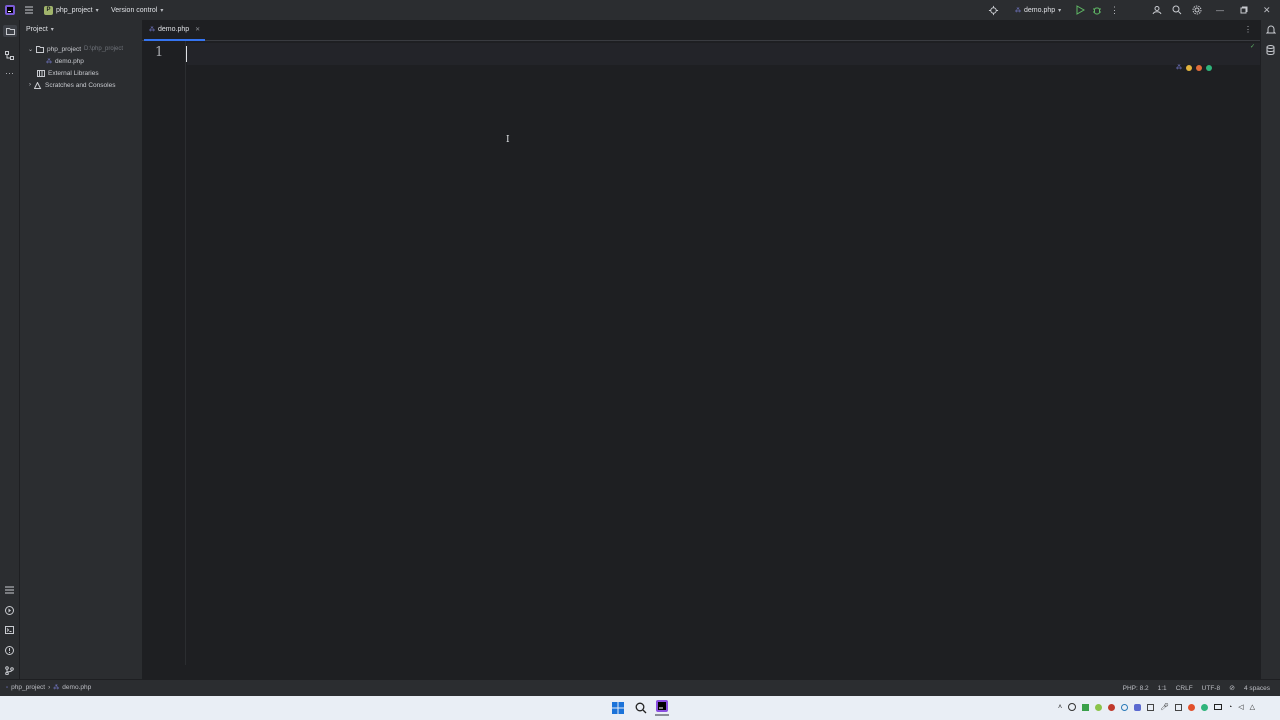 This screenshot has width=1280, height=720. I want to click on current-line-highlight, so click(723, 54).